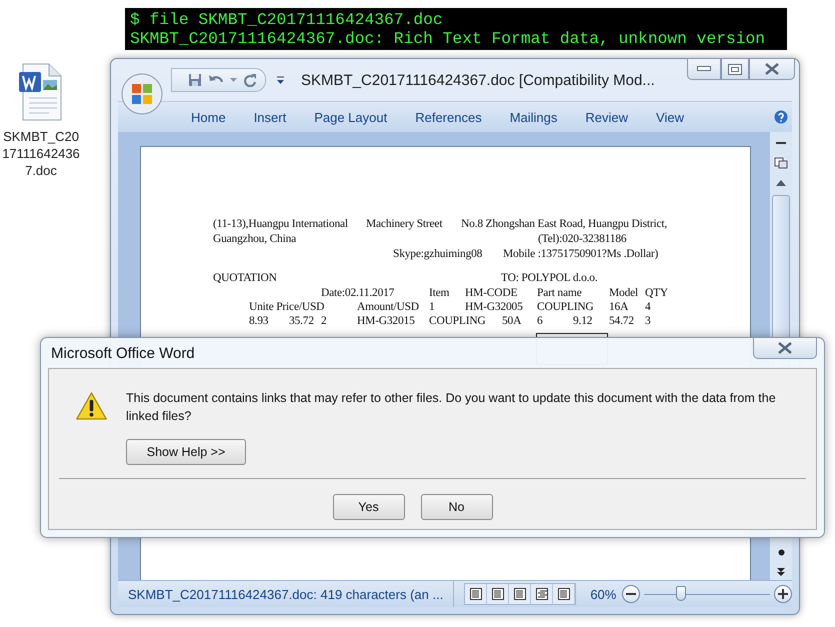  What do you see at coordinates (439, 293) in the screenshot?
I see `document-text: Item` at bounding box center [439, 293].